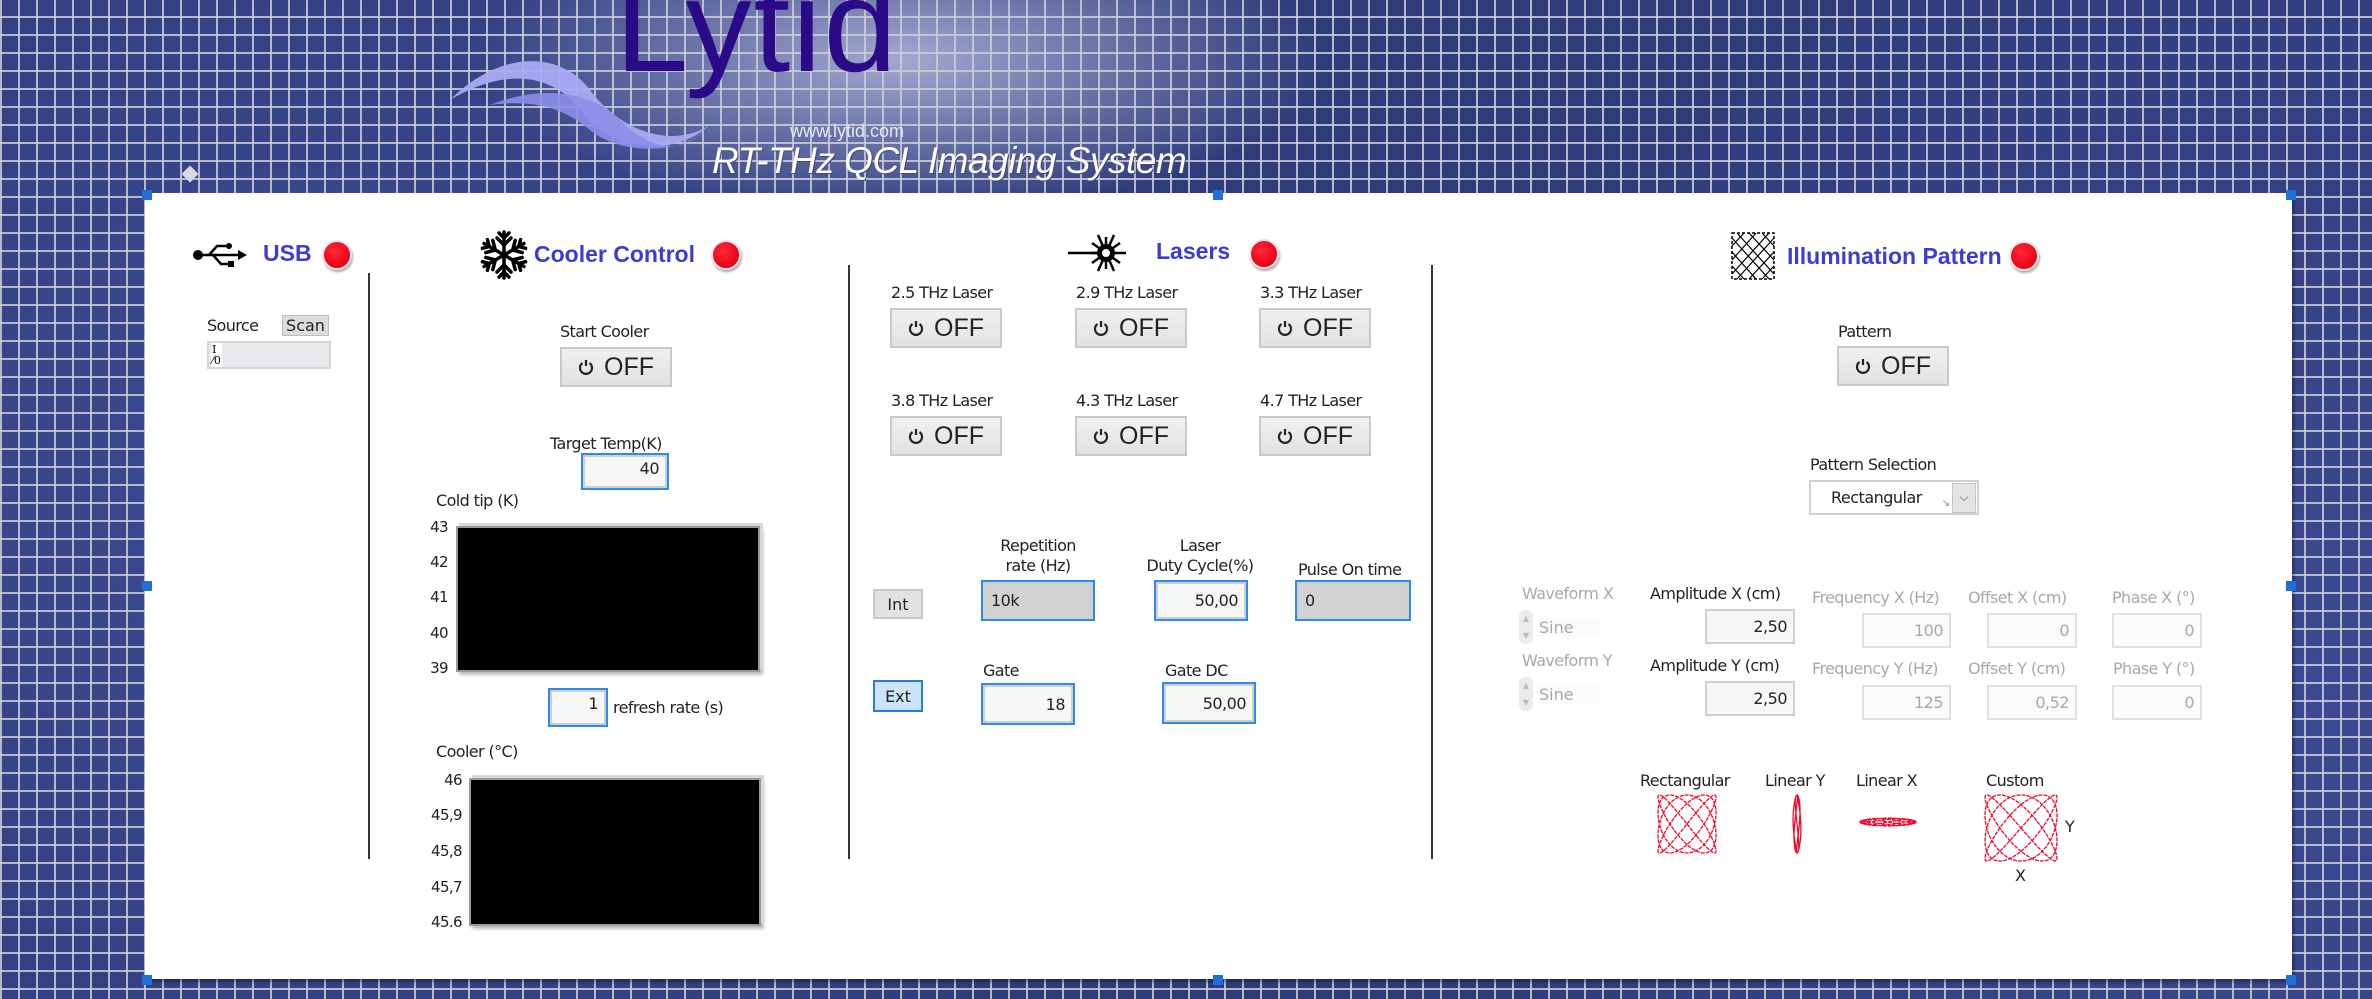 The width and height of the screenshot is (2372, 999). Describe the element at coordinates (2157, 702) in the screenshot. I see `phase-y-input: 0` at that location.